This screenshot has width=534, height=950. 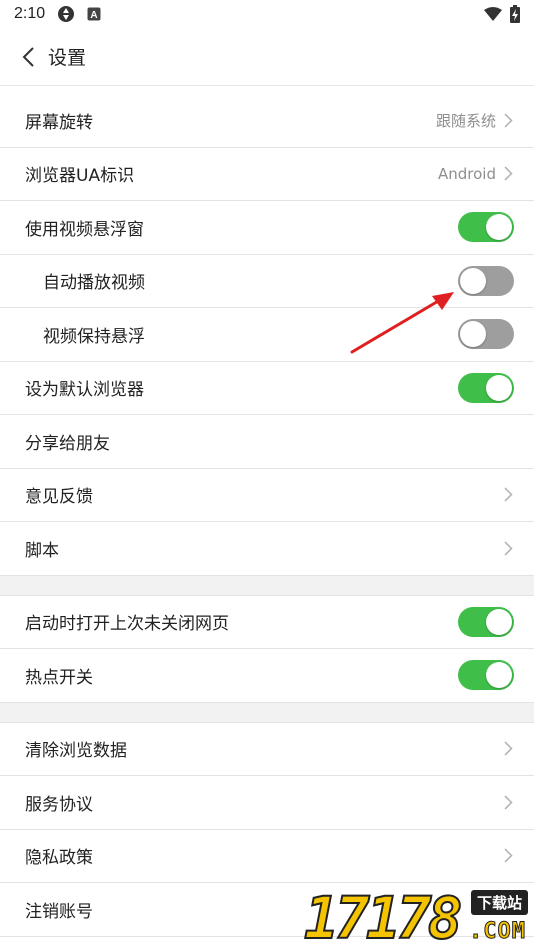 What do you see at coordinates (59, 804) in the screenshot?
I see `setting-label: 服务协议` at bounding box center [59, 804].